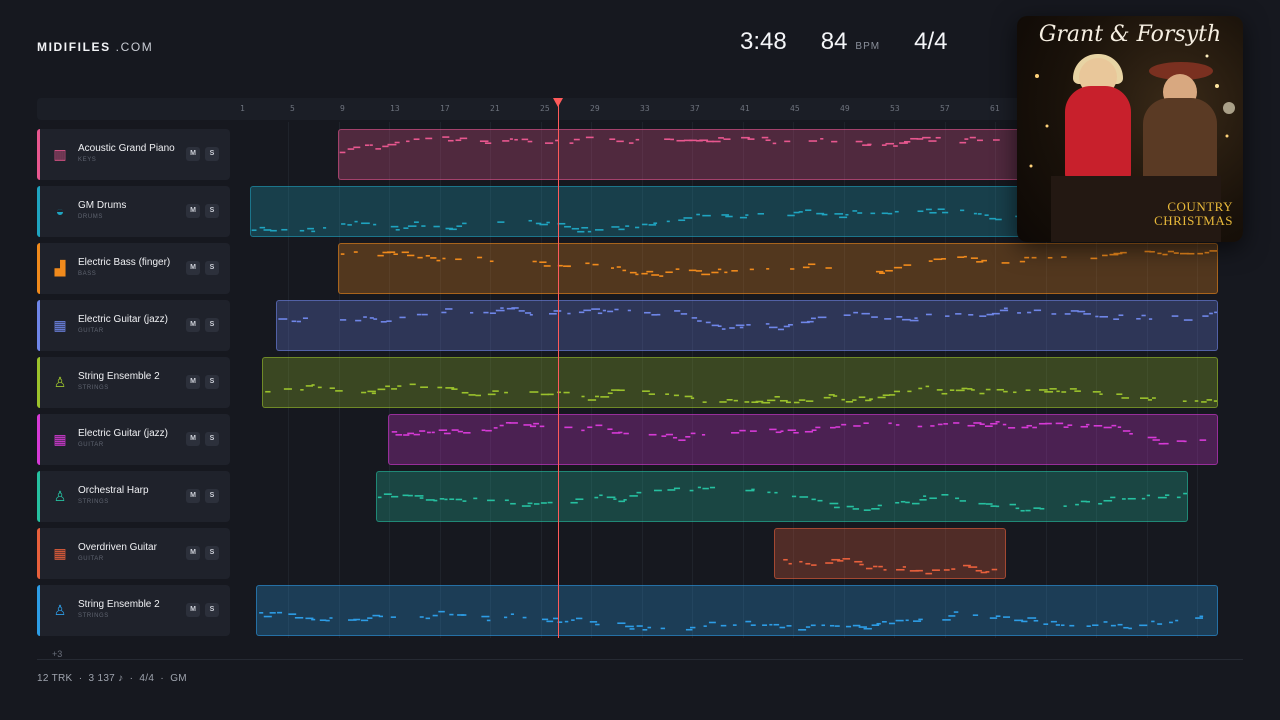  Describe the element at coordinates (57, 654) in the screenshot. I see `more-tracks-label: +3` at that location.